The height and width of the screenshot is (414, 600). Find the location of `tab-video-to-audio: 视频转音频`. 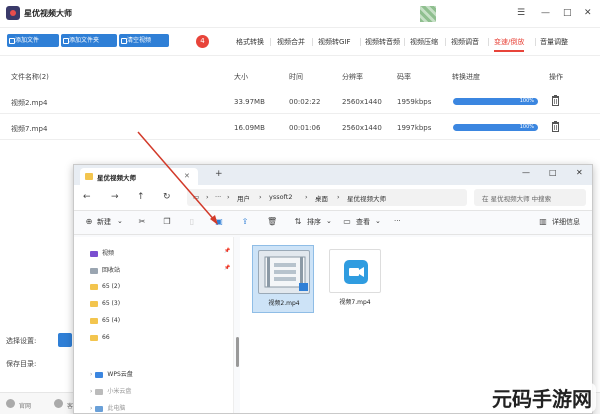

tab-video-to-audio: 视频转音频 is located at coordinates (382, 42).